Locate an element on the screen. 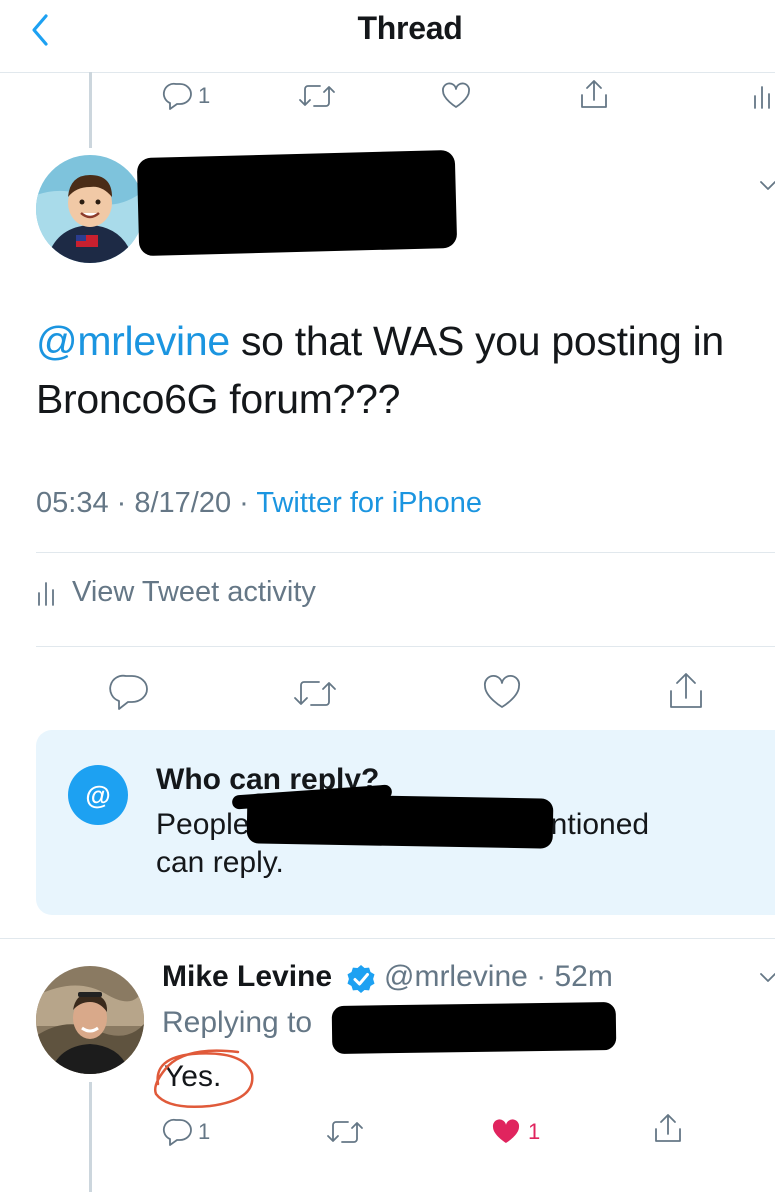 This screenshot has height=1192, width=775. like-action: 1 is located at coordinates (515, 1132).